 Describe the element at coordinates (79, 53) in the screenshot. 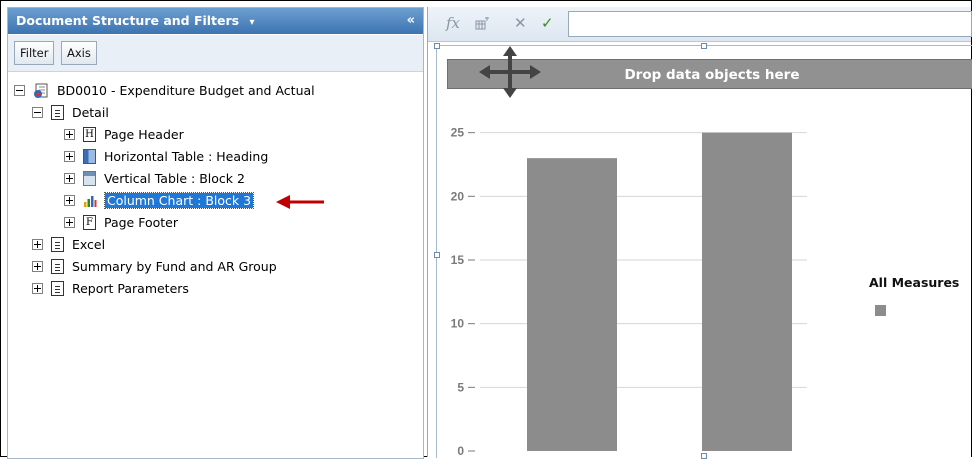

I see `axis-button: Axis` at that location.